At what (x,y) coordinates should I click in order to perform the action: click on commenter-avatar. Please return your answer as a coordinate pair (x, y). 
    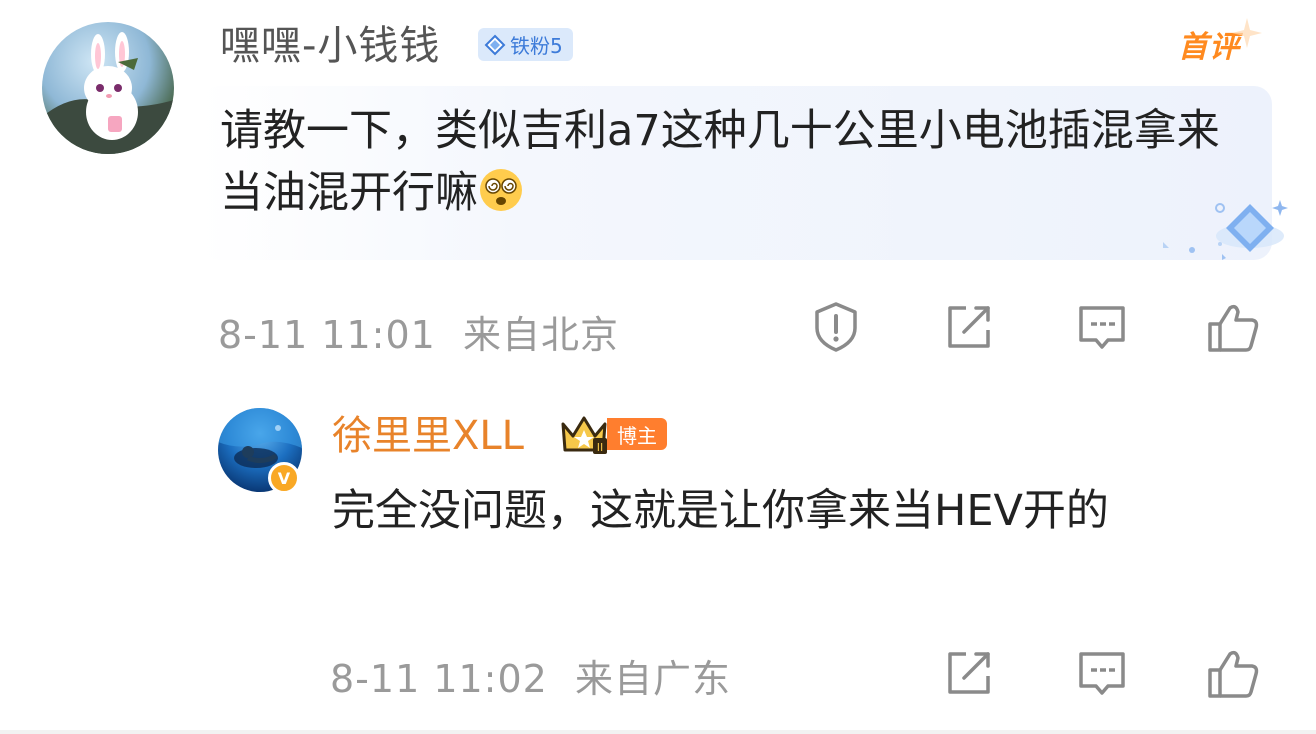
    Looking at the image, I should click on (108, 88).